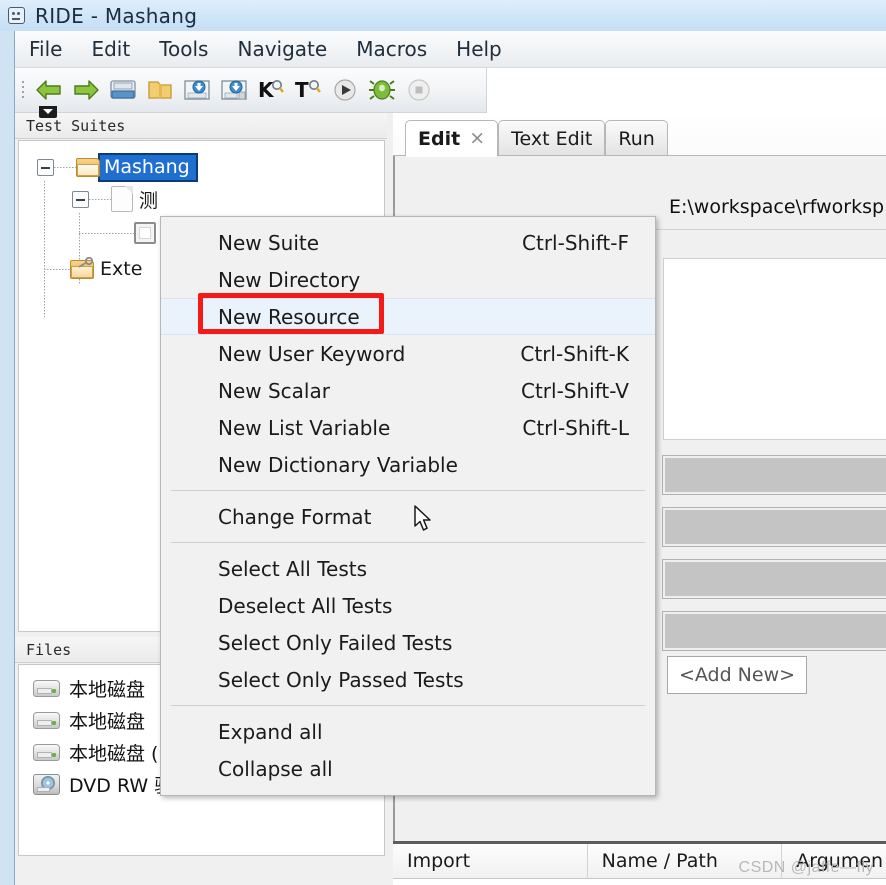 Image resolution: width=886 pixels, height=885 pixels. Describe the element at coordinates (149, 200) in the screenshot. I see `tree-node-label: 测` at that location.